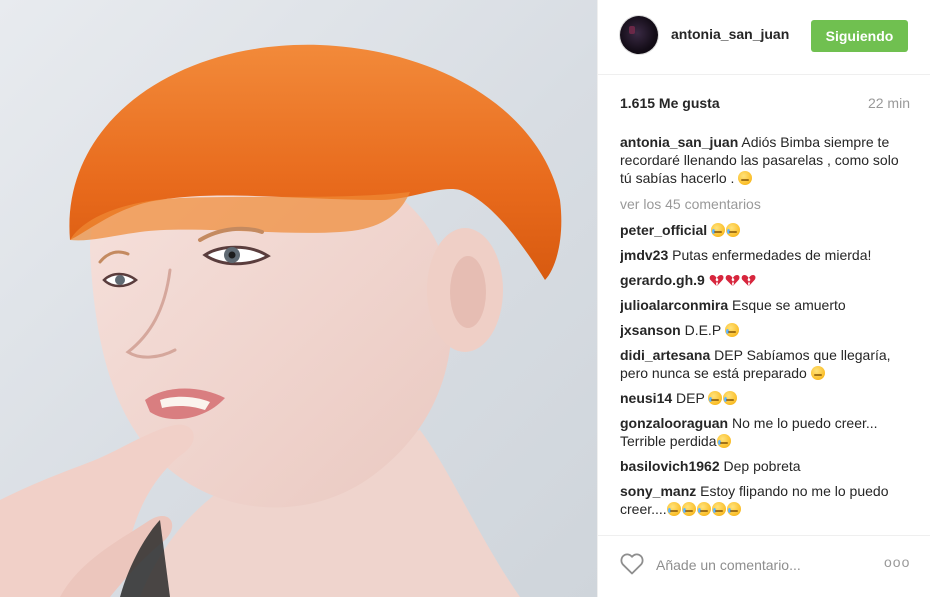 The height and width of the screenshot is (597, 930). Describe the element at coordinates (762, 466) in the screenshot. I see `comment-text: Dep pobreta` at that location.